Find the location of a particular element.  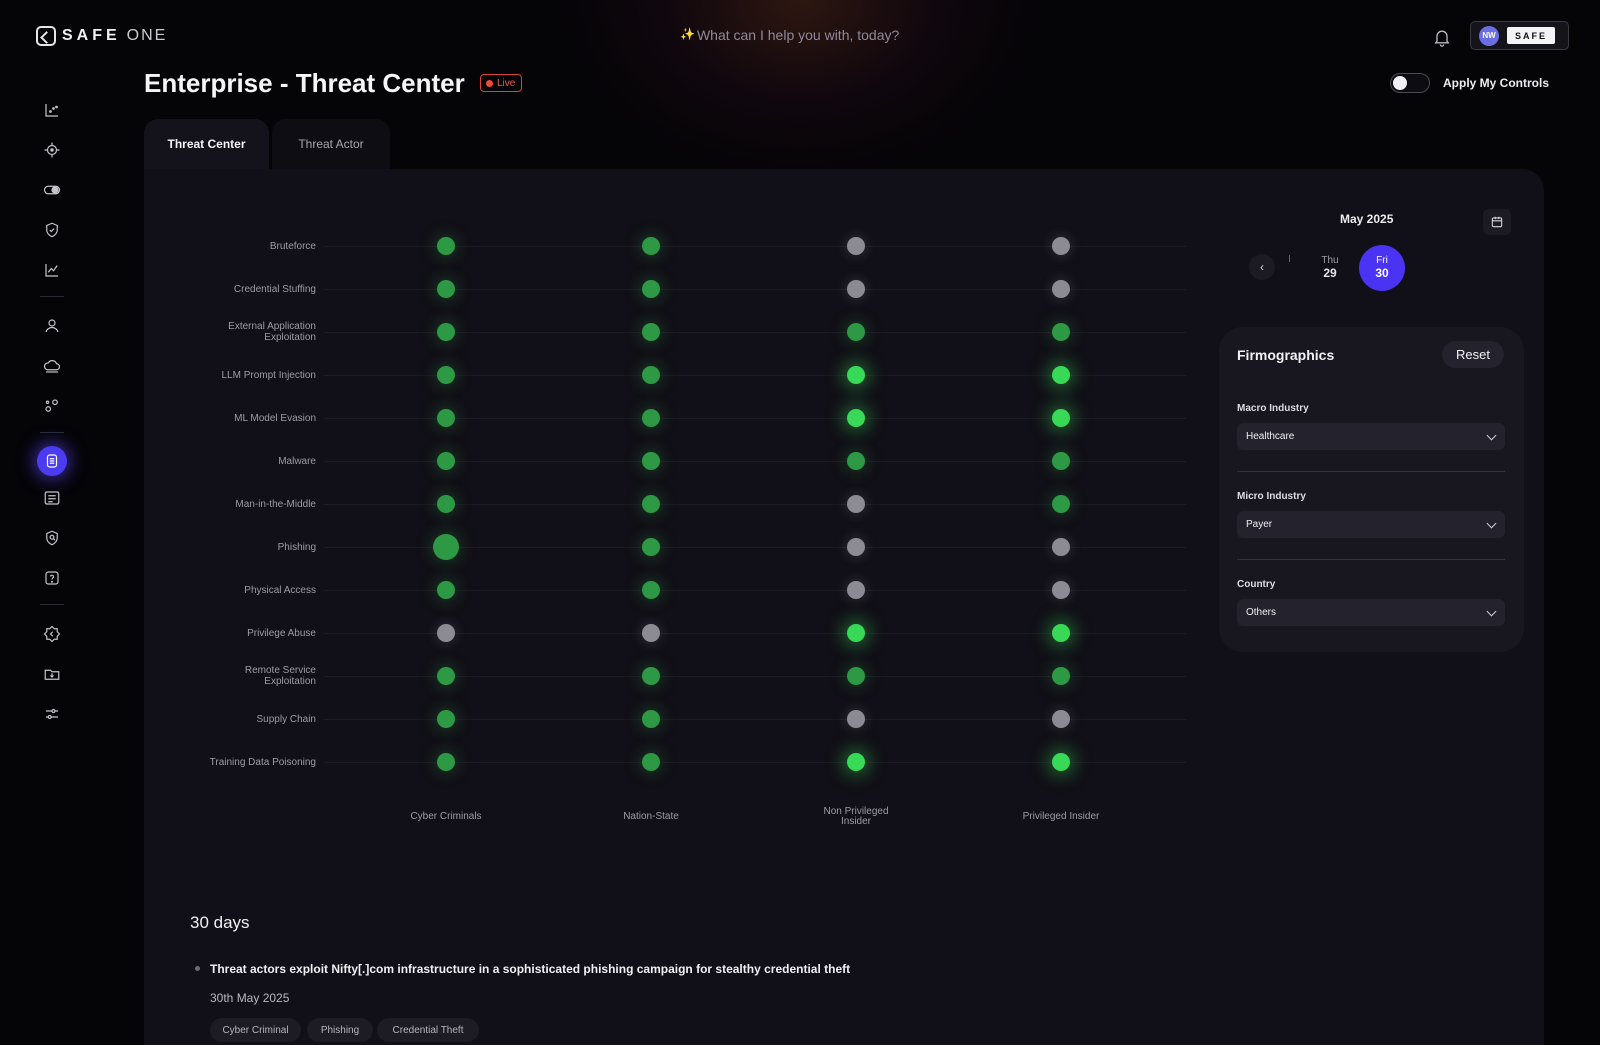

download-folder-icon is located at coordinates (52, 674).